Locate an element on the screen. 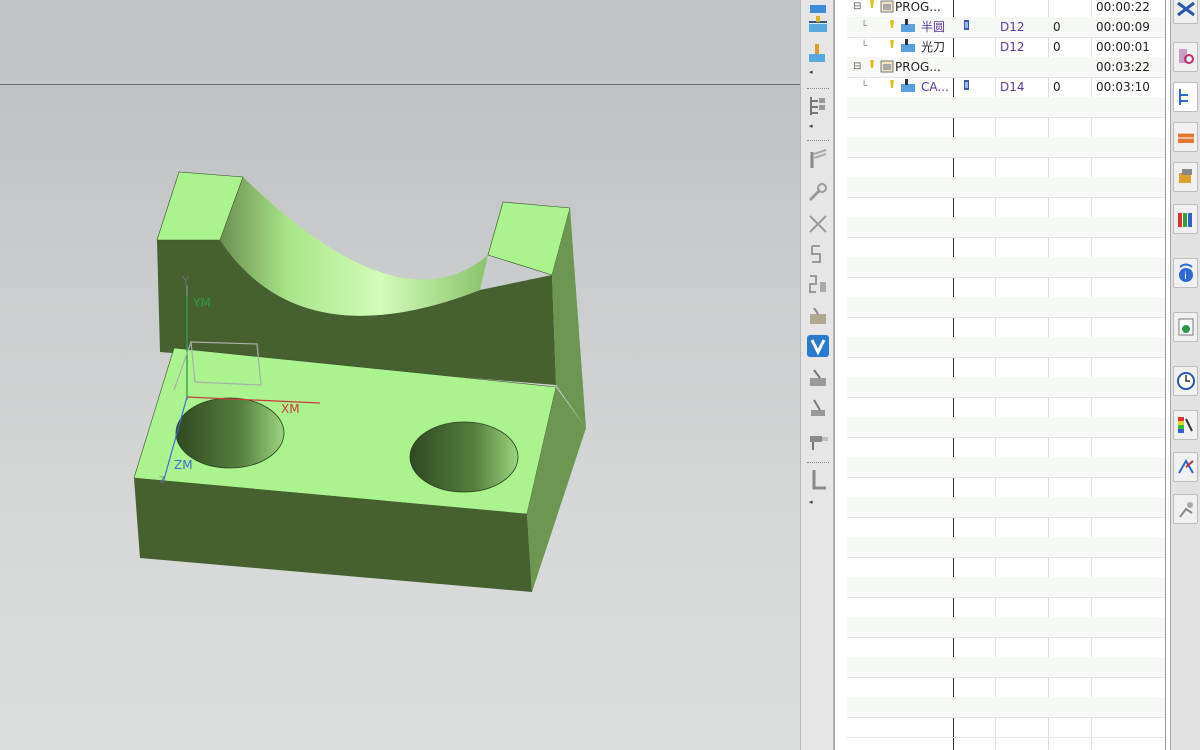 This screenshot has height=750, width=1200. table-row: ⊟ PROG... 00:03:22 is located at coordinates (1006, 67).